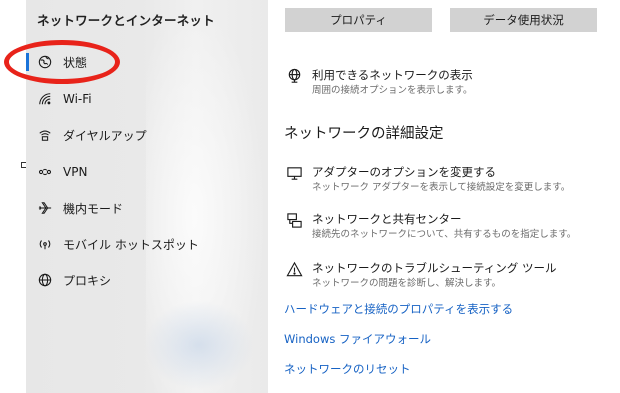 The height and width of the screenshot is (393, 620). I want to click on hotspot-icon, so click(45, 244).